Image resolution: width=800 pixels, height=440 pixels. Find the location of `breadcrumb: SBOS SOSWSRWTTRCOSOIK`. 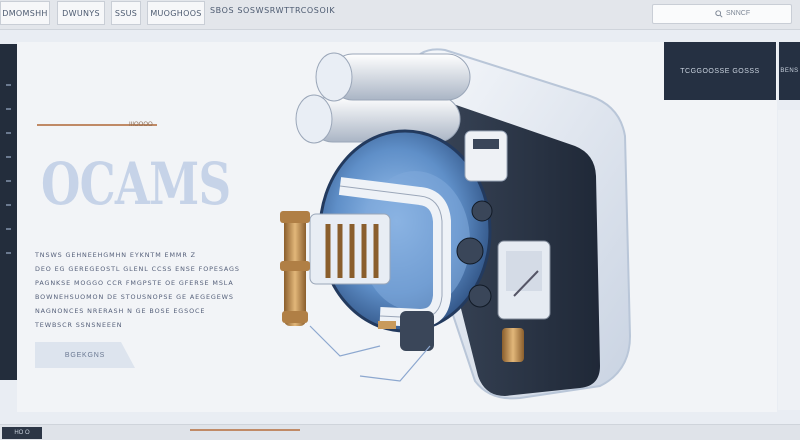

breadcrumb: SBOS SOSWSRWTTRCOSOIK is located at coordinates (273, 10).